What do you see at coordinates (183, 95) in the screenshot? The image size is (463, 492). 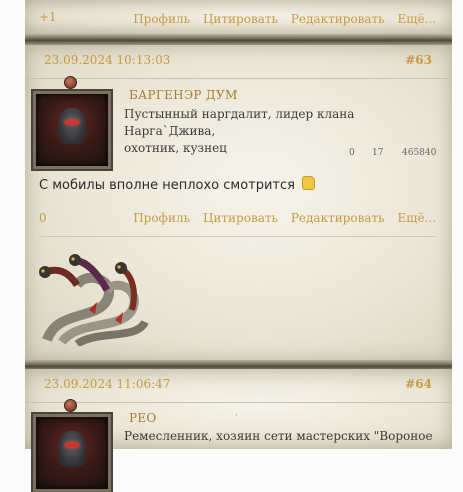 I see `username-link: БАРГЕНЭР ДУМ` at bounding box center [183, 95].